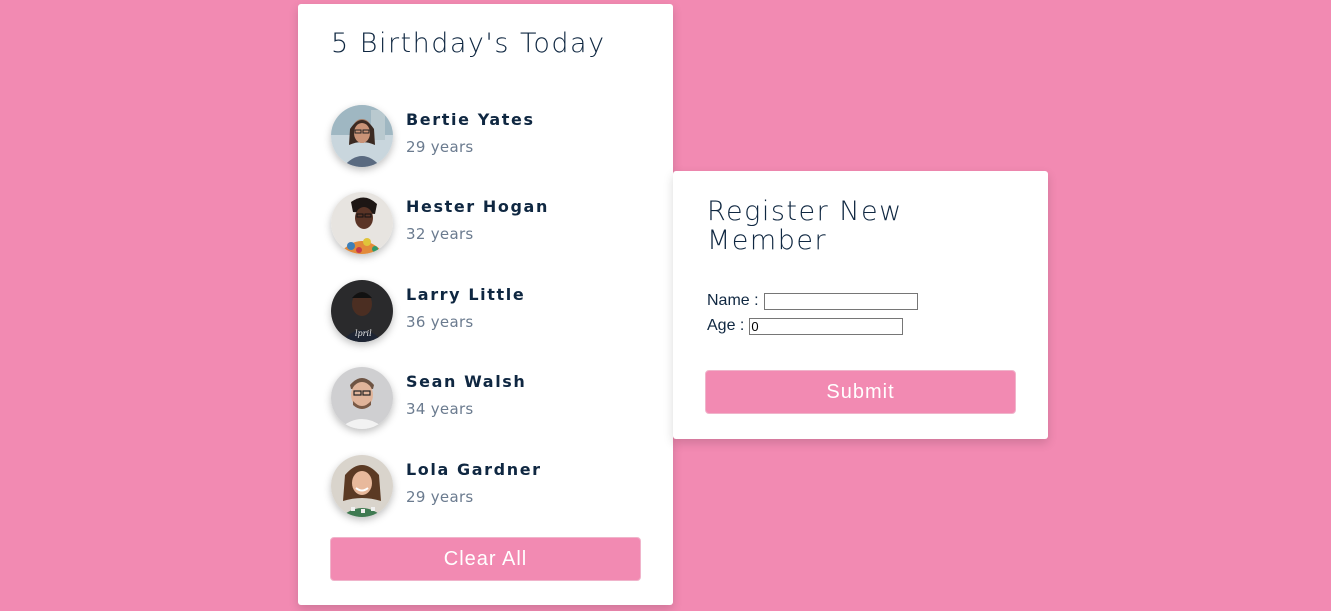 The width and height of the screenshot is (1331, 611). What do you see at coordinates (726, 325) in the screenshot?
I see `age-label: Age :` at bounding box center [726, 325].